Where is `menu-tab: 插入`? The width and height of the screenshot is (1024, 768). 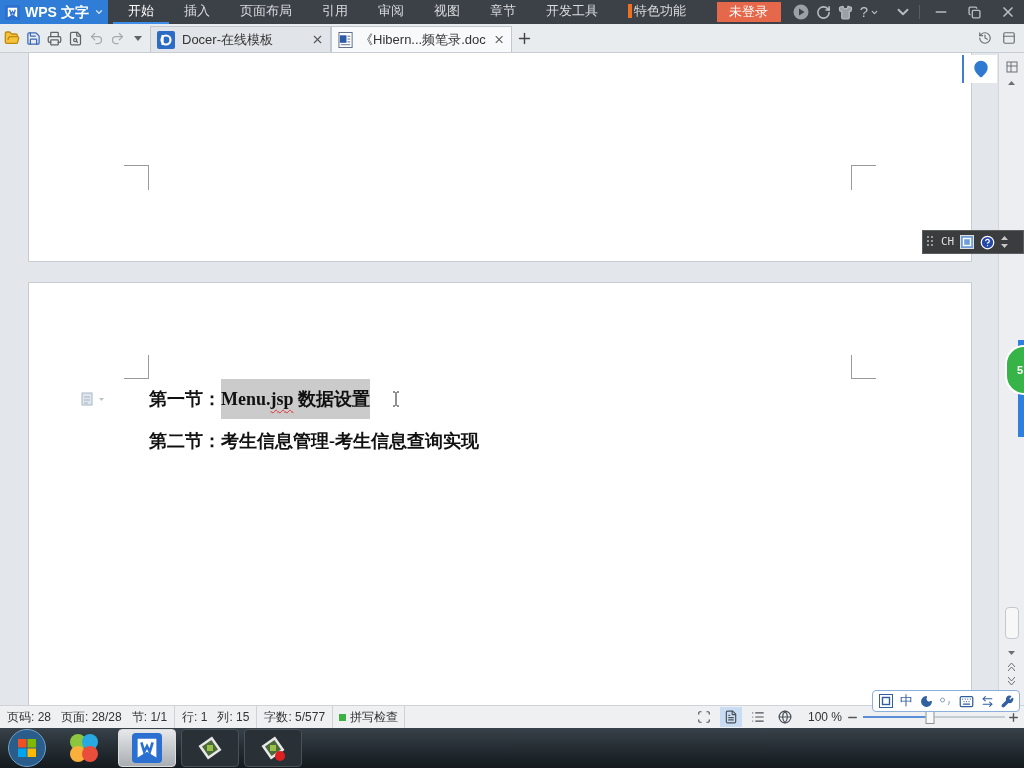
menu-tab: 插入 is located at coordinates (197, 12).